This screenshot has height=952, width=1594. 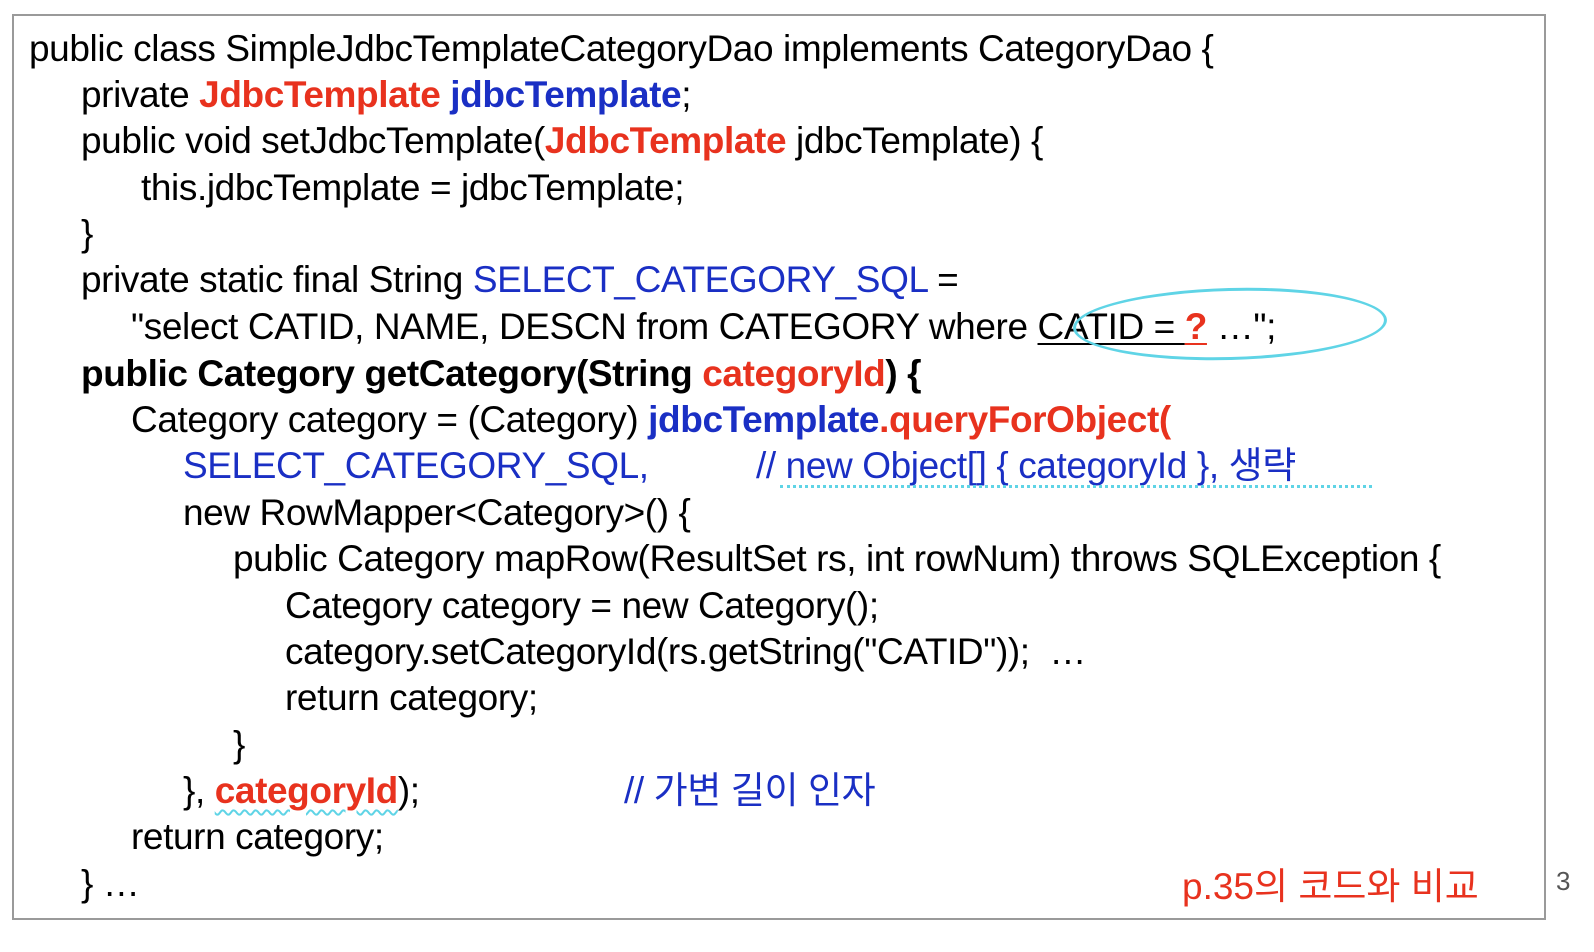 I want to click on method-open: ) {, so click(x=903, y=373).